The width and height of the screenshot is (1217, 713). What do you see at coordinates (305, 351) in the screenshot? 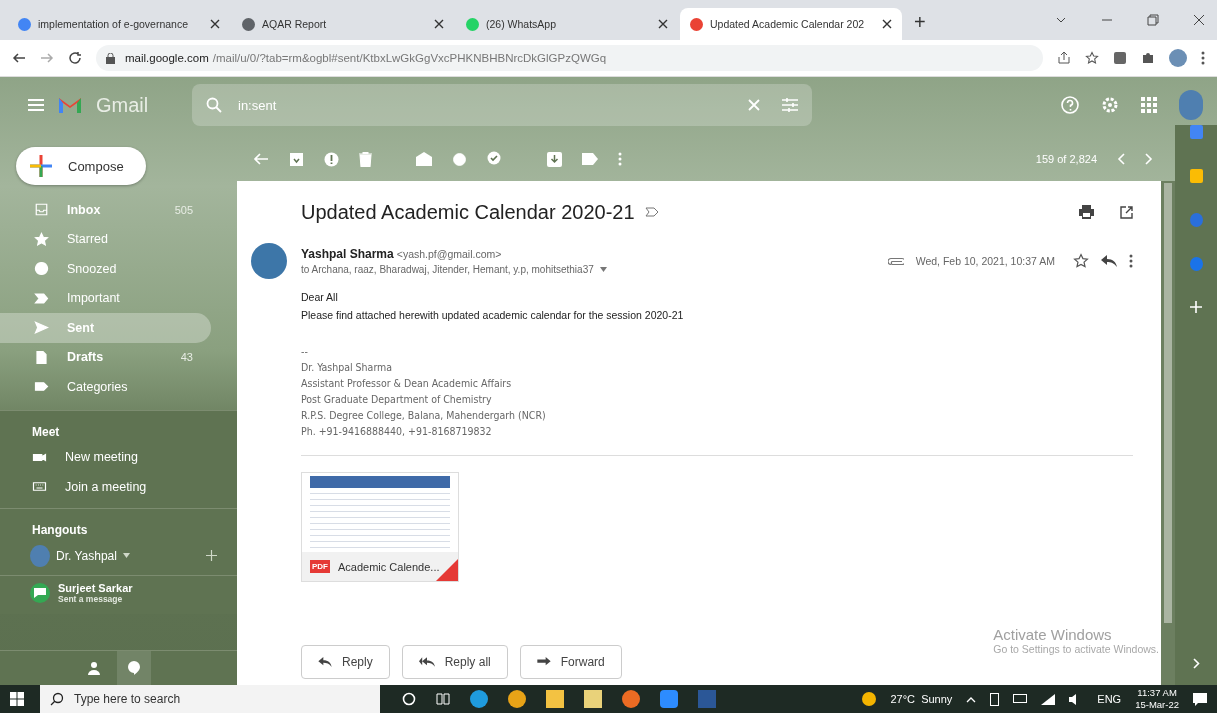
I see `signature-line: --` at bounding box center [305, 351].